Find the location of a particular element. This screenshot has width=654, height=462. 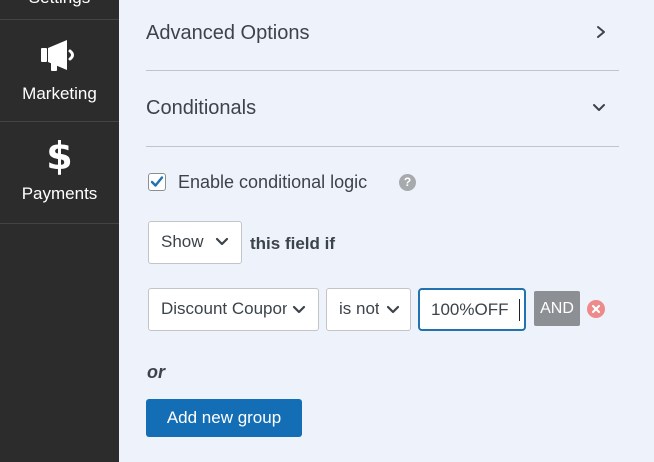

chevron-right-icon is located at coordinates (601, 32).